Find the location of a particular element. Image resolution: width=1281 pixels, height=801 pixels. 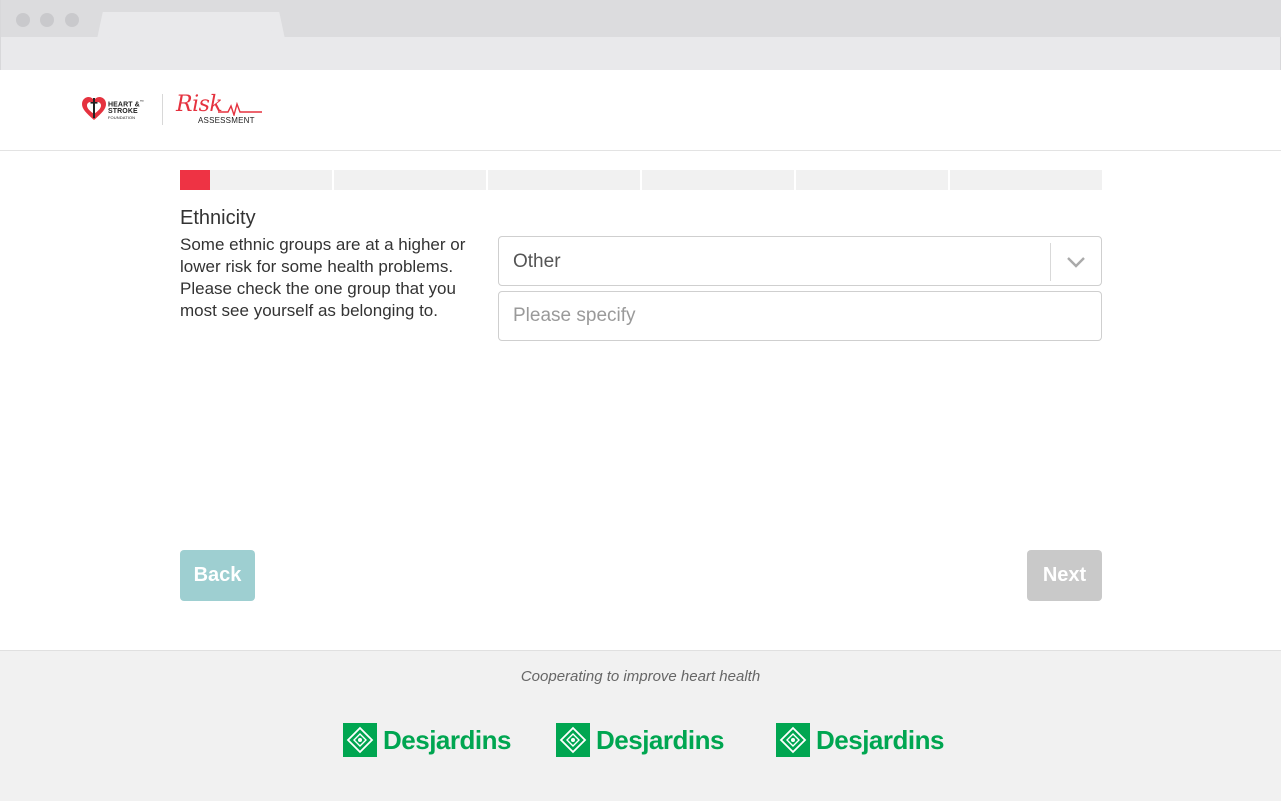

chevron-down-icon is located at coordinates (1076, 262).